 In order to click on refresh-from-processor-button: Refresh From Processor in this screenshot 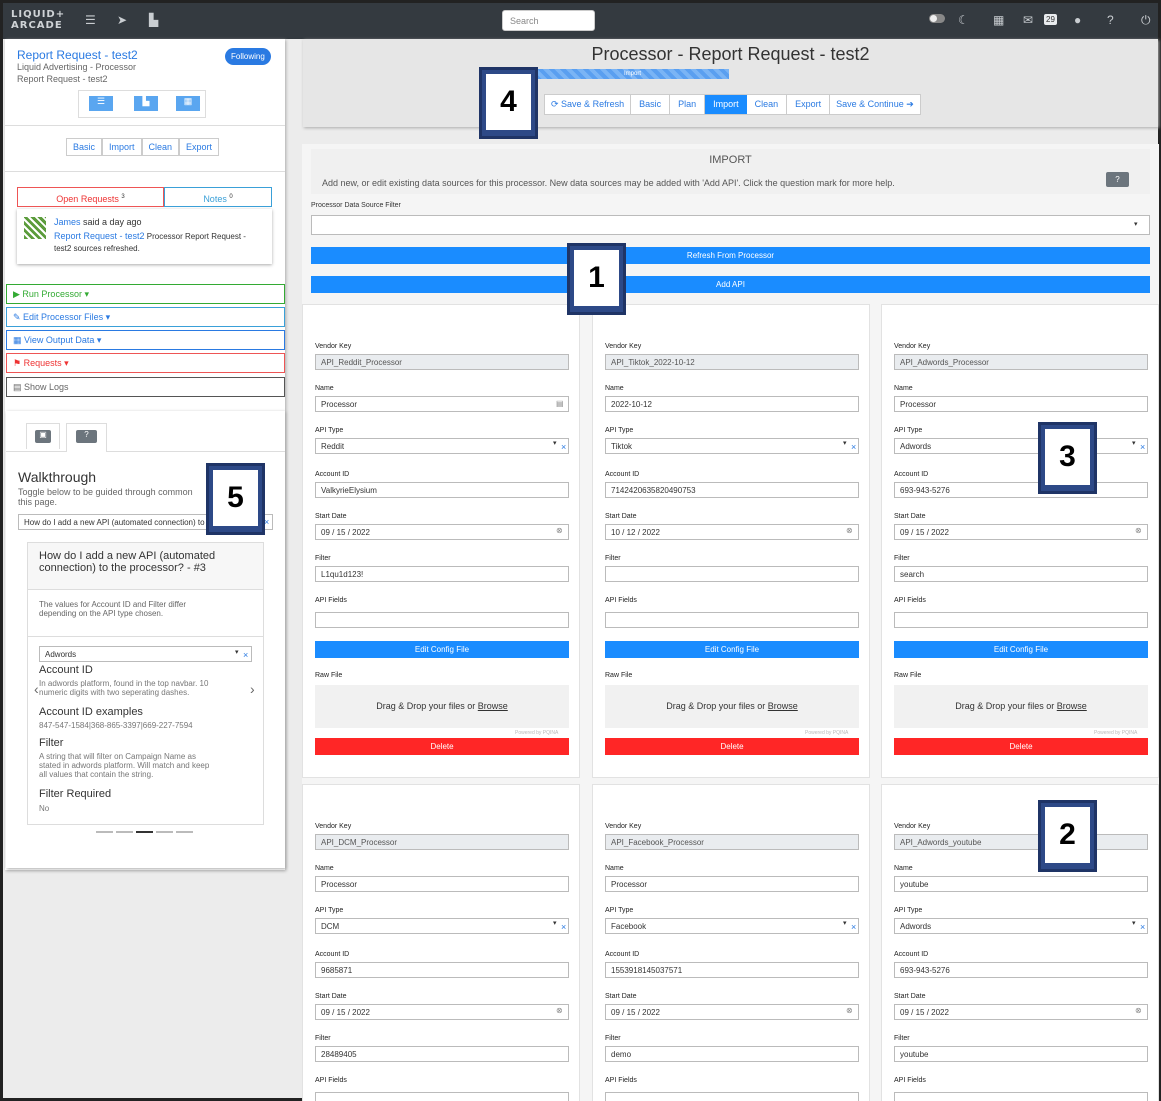, I will do `click(730, 255)`.